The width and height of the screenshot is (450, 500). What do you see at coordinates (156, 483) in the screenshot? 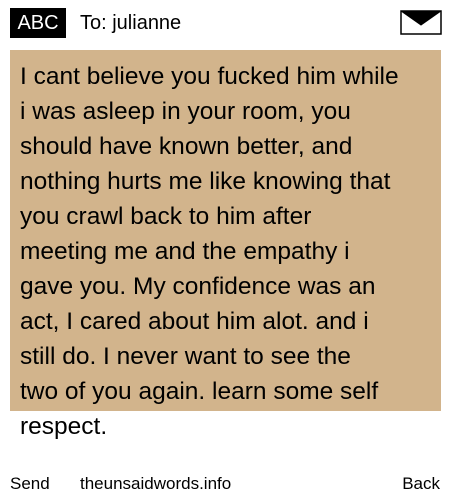
I see `site-label: theunsaidwords.info` at bounding box center [156, 483].